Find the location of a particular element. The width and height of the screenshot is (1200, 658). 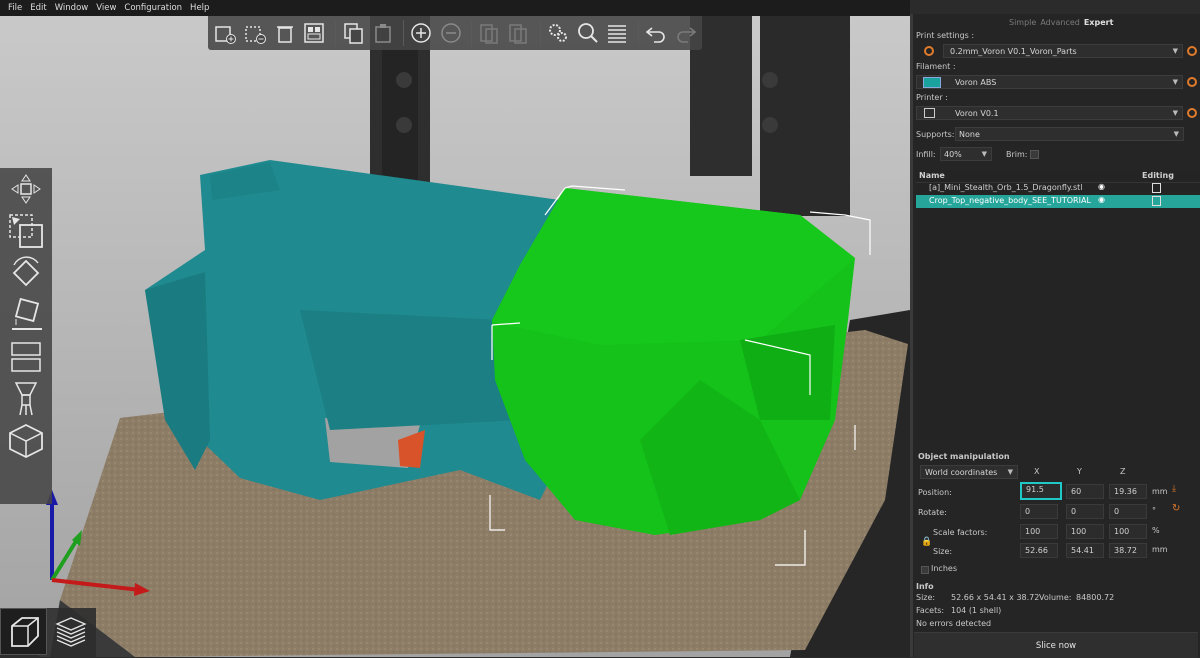

position-x-field: 91.5 is located at coordinates (1041, 491).